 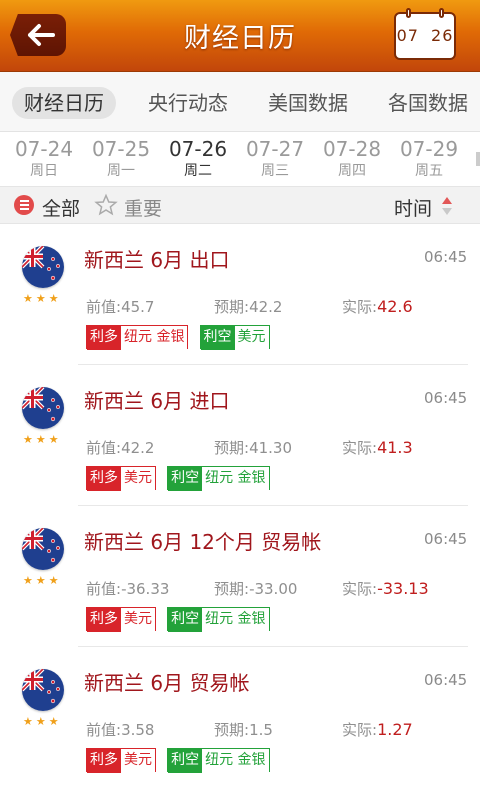 I want to click on date-item: 07-24 周日, so click(x=44, y=158).